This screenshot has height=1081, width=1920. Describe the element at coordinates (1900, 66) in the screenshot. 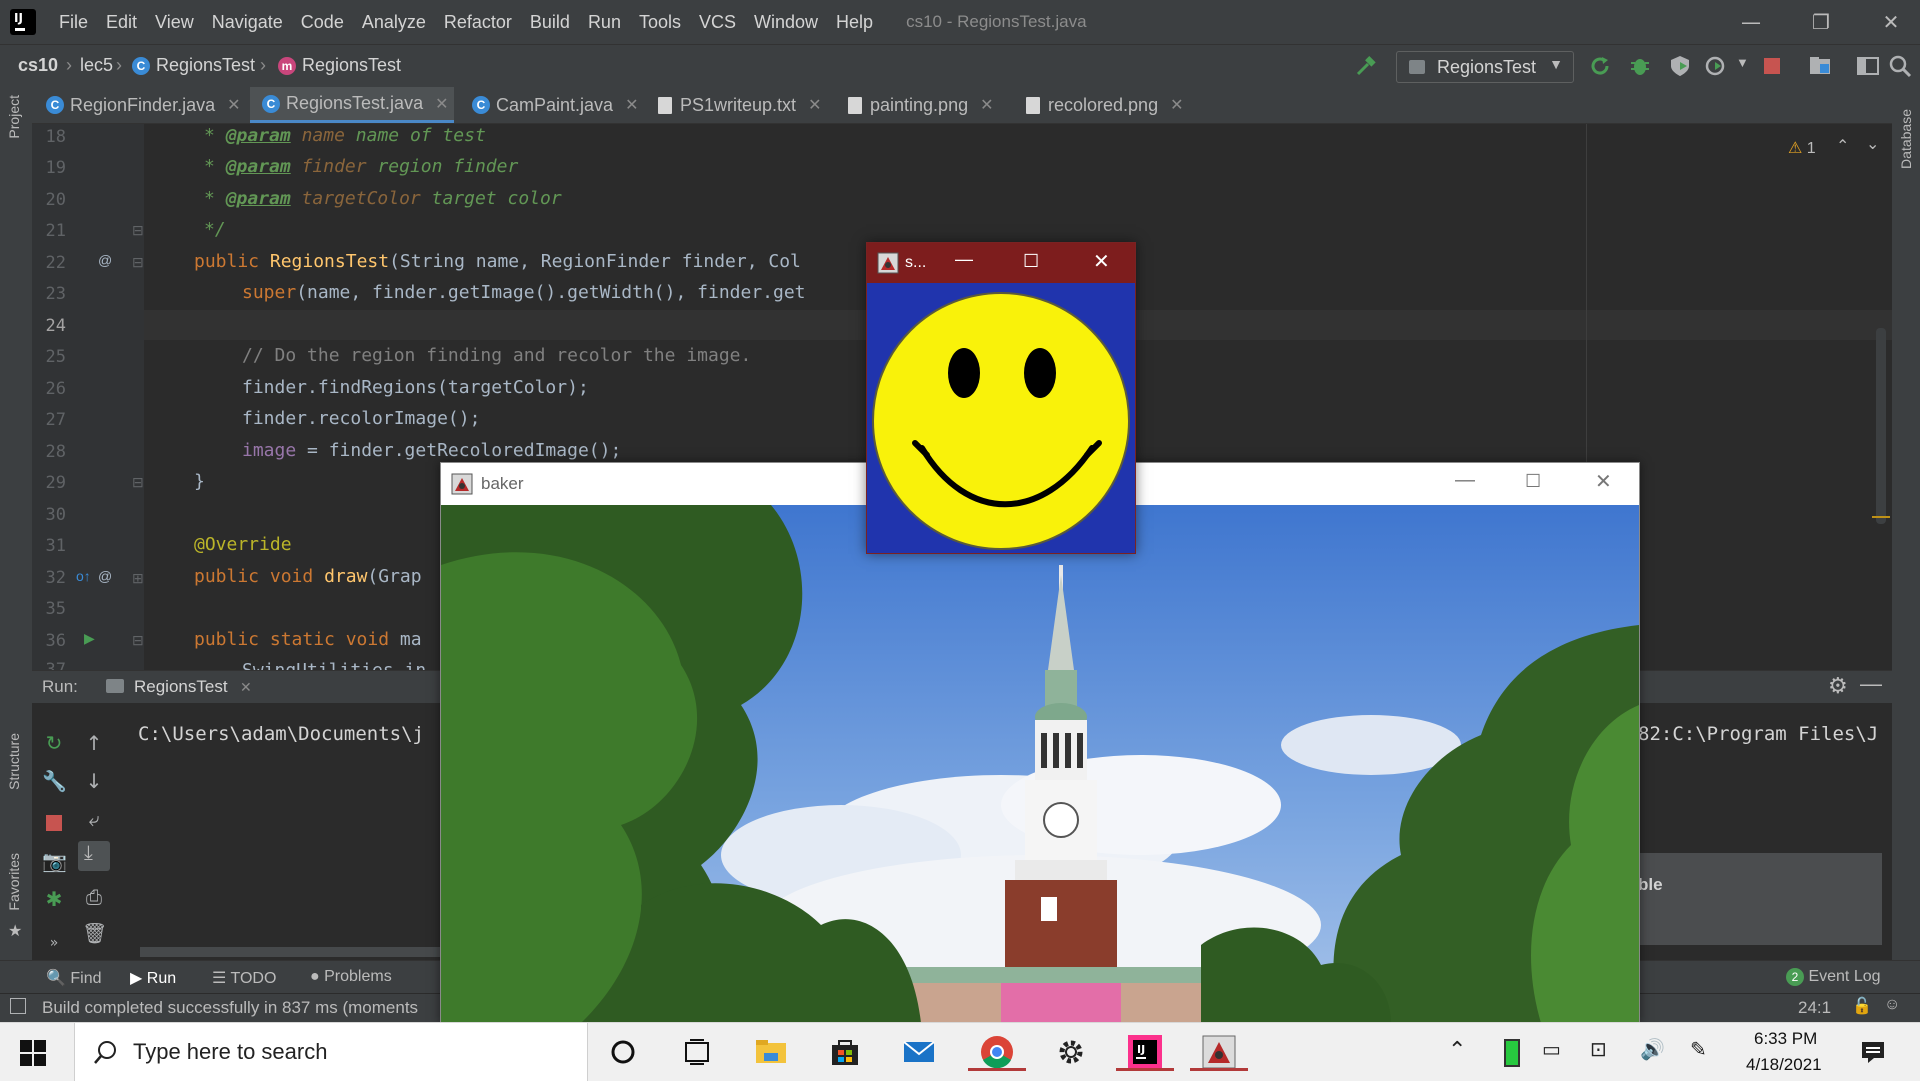

I see `search-icon` at that location.